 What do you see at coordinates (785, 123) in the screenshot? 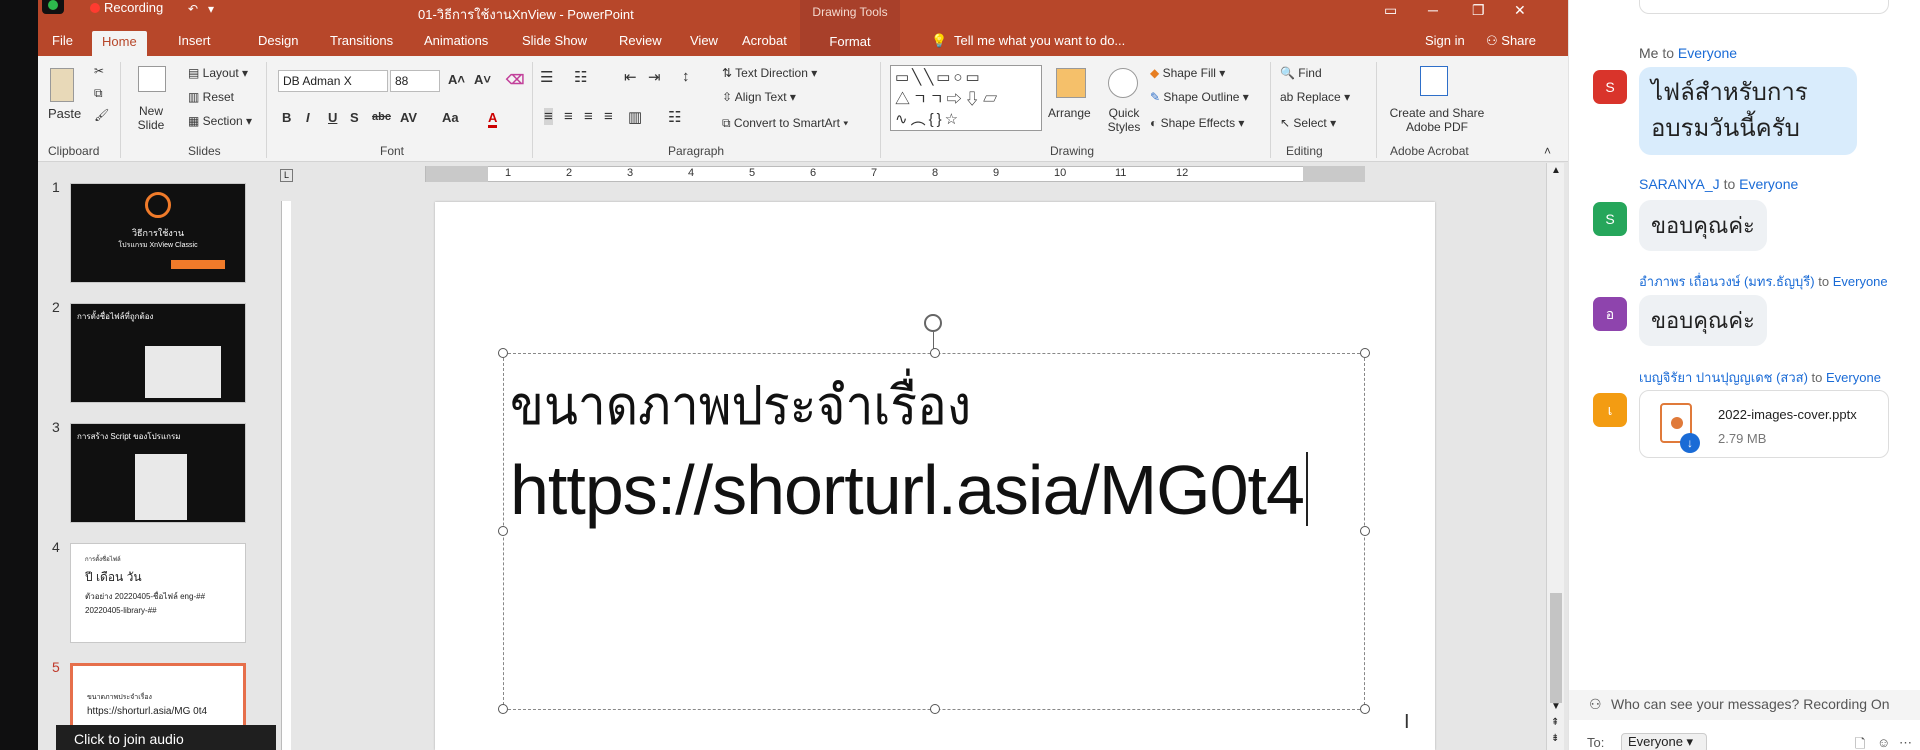
I see `convert-smartart-button: ⧉ Convert to SmartArt ▾` at bounding box center [785, 123].